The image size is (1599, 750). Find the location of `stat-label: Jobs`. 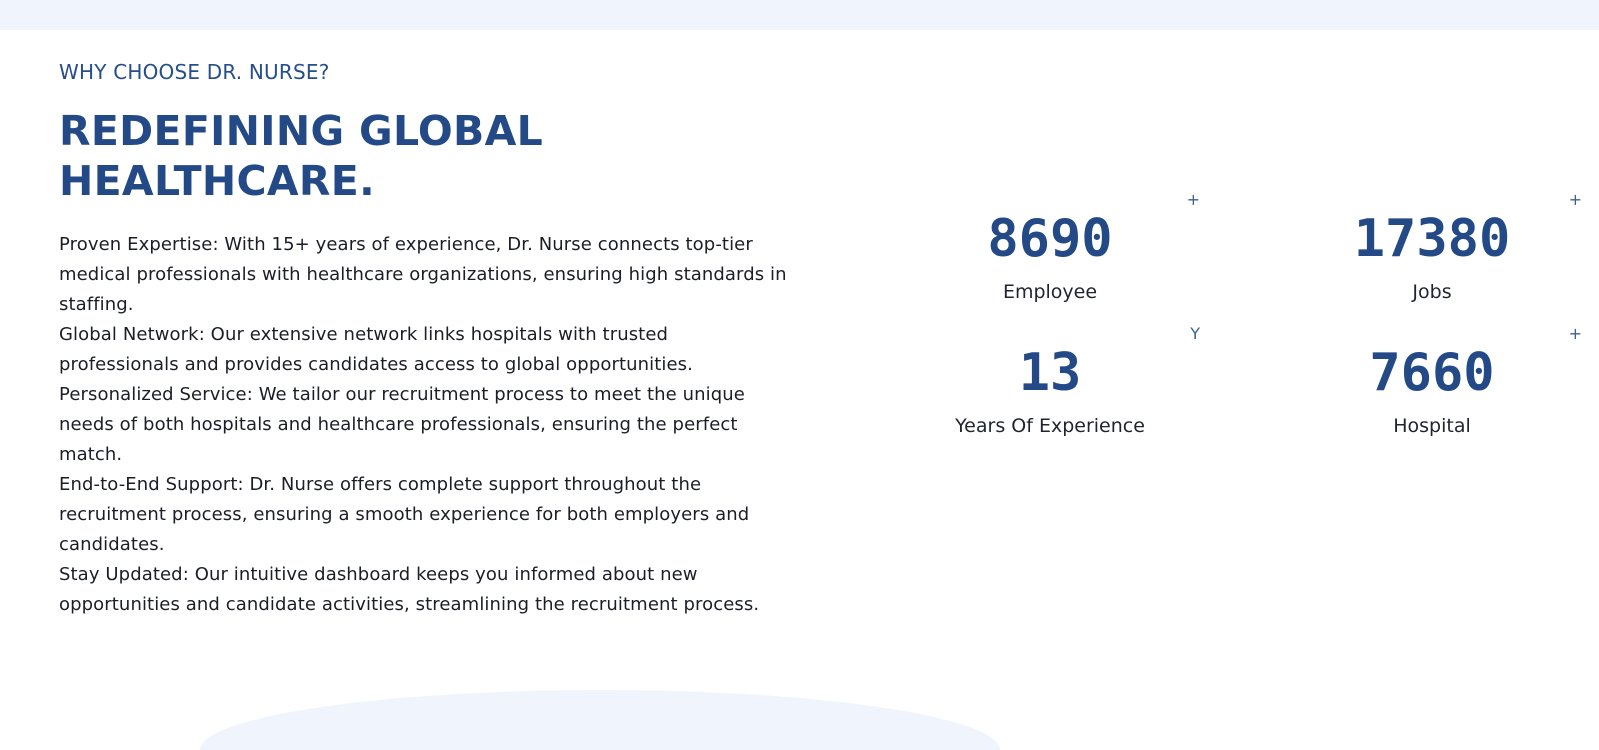

stat-label: Jobs is located at coordinates (1432, 292).